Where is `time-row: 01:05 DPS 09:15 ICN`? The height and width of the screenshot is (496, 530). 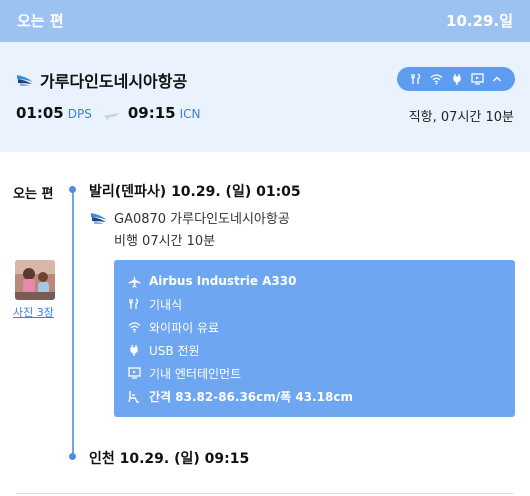
time-row: 01:05 DPS 09:15 ICN is located at coordinates (113, 114).